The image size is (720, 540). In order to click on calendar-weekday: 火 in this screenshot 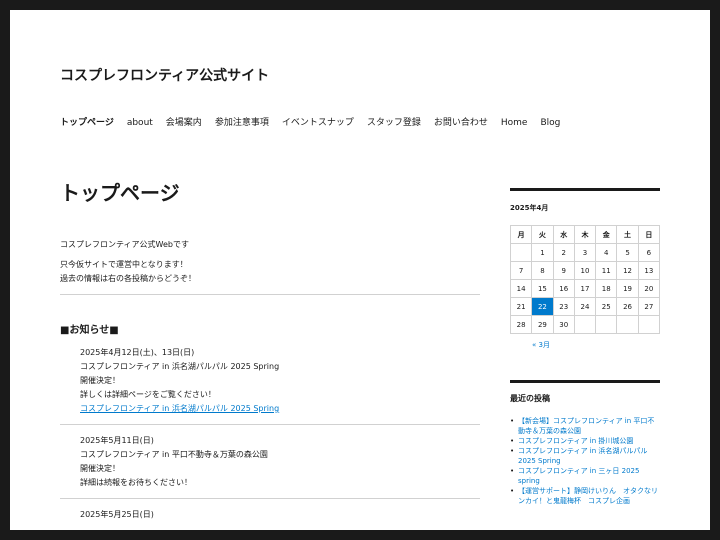, I will do `click(542, 234)`.